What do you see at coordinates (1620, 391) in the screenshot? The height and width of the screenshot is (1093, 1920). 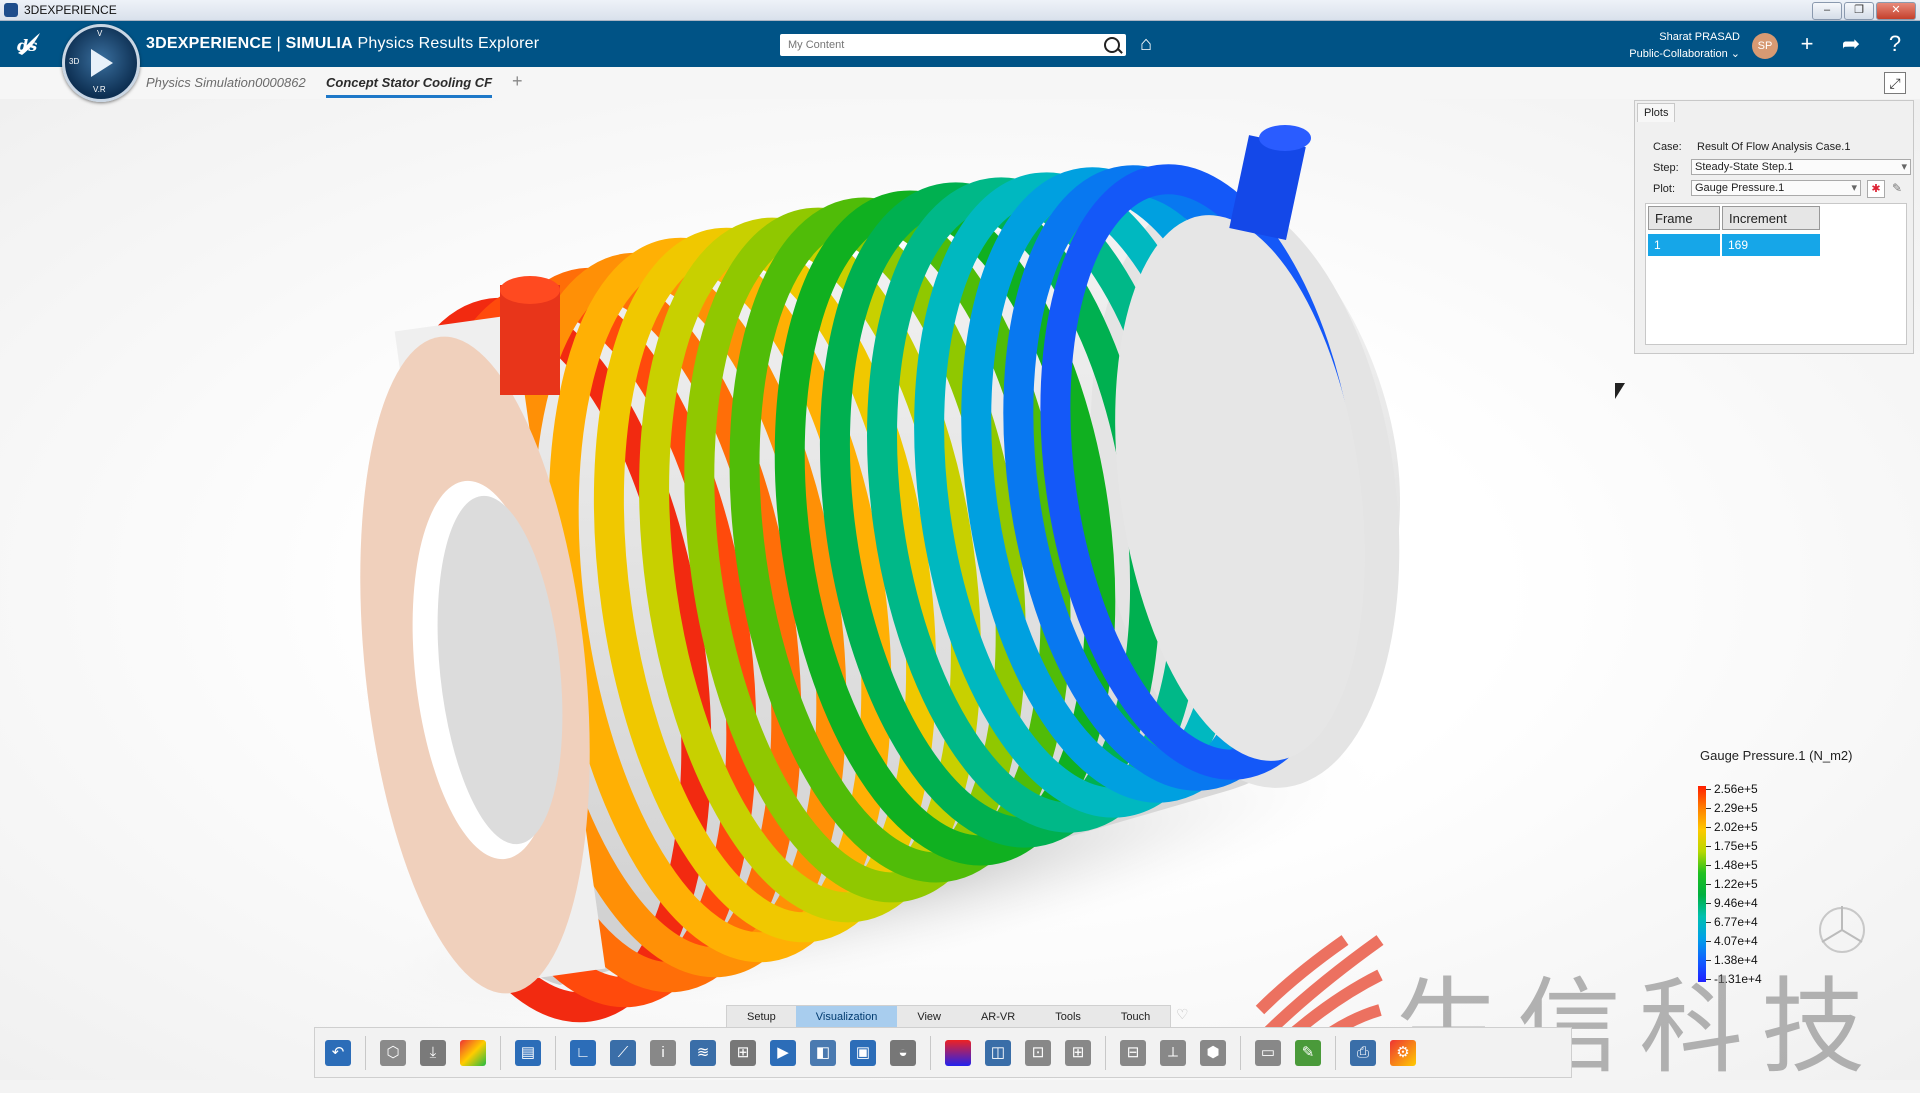 I see `mouse-cursor-icon` at bounding box center [1620, 391].